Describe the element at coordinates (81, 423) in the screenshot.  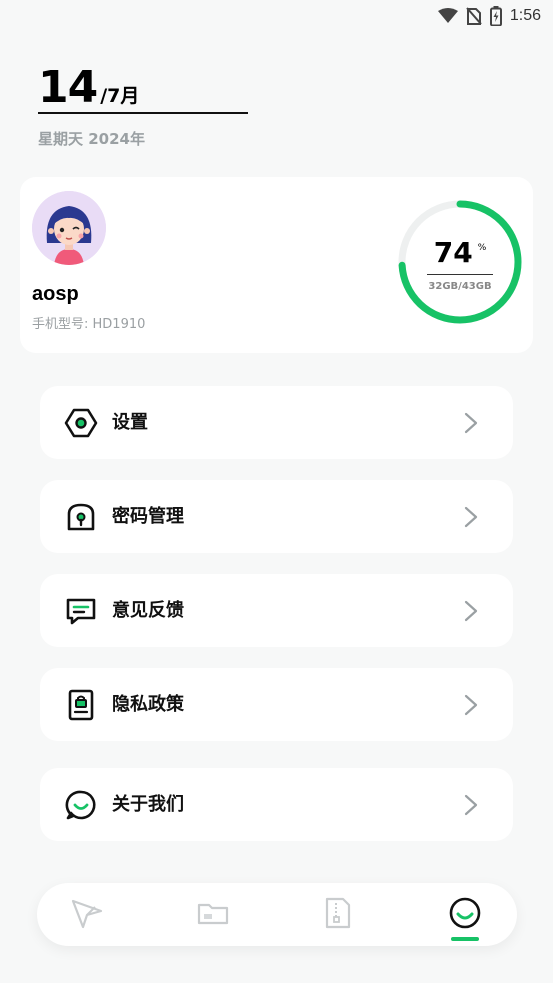
I see `settings-hexagon-icon` at that location.